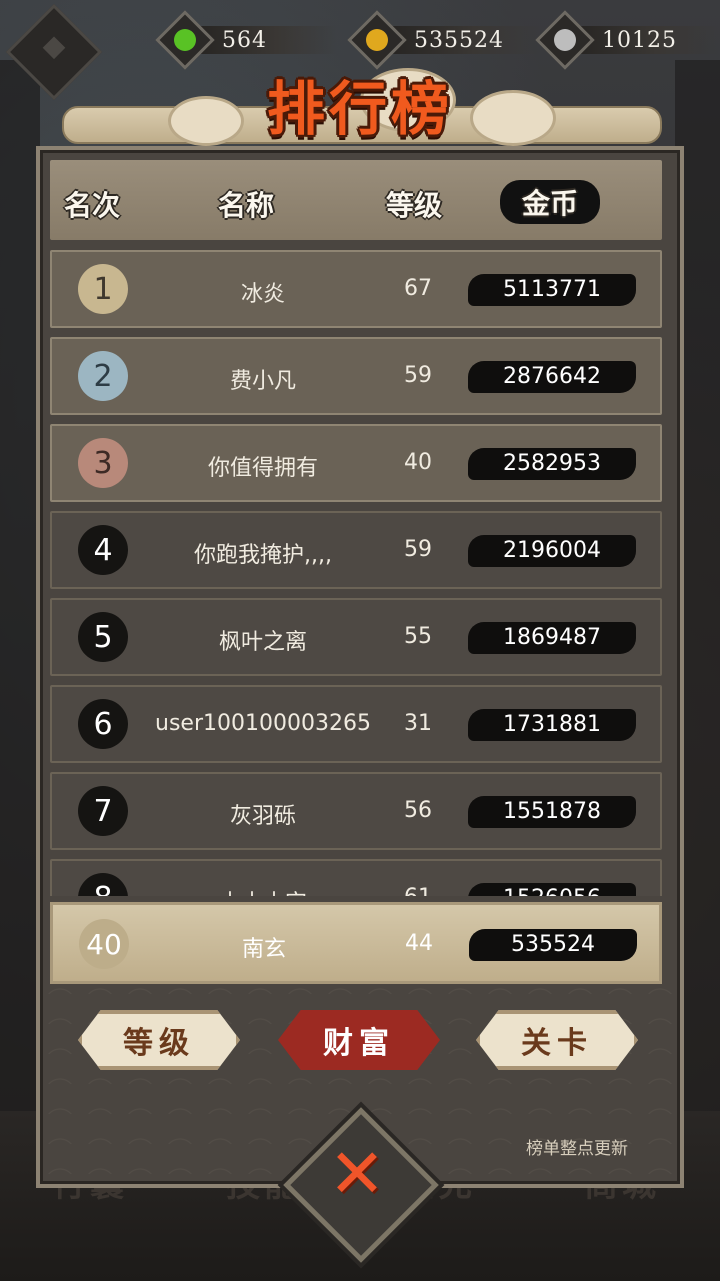  Describe the element at coordinates (356, 943) in the screenshot. I see `my-rank-row: 40 南玄 44 535524` at that location.